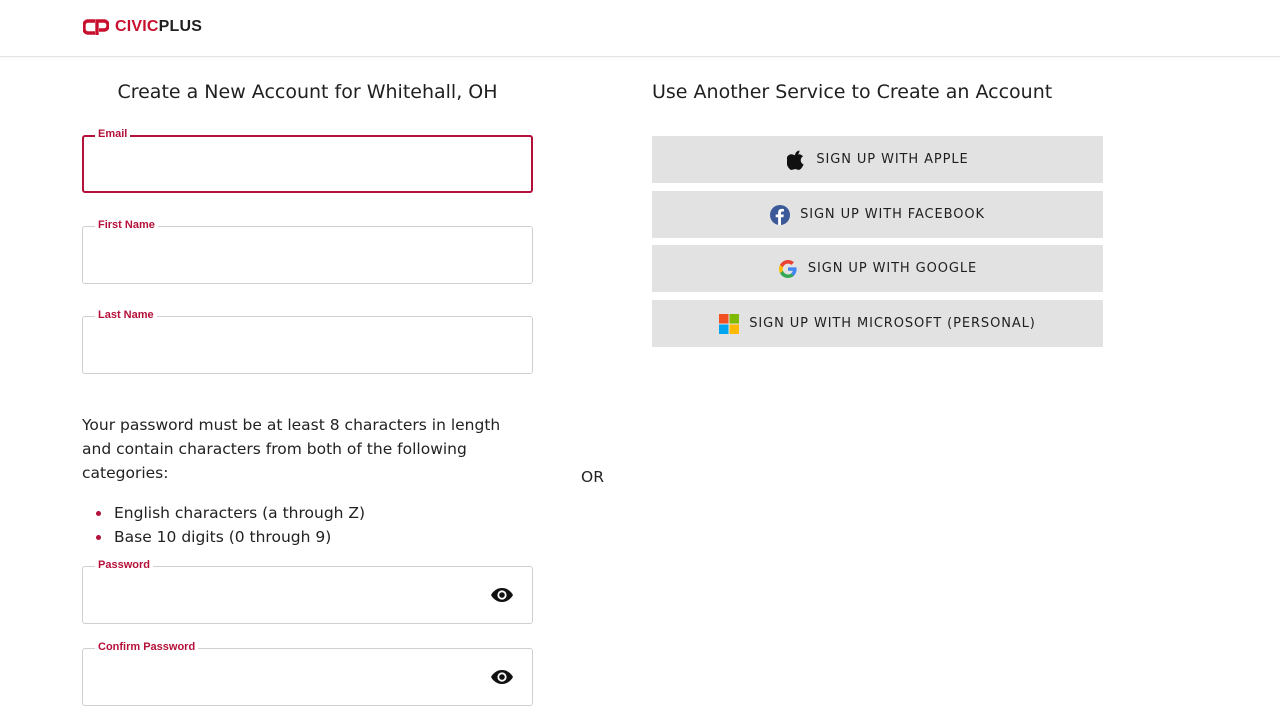 Image resolution: width=1280 pixels, height=720 pixels. What do you see at coordinates (292, 348) in the screenshot?
I see `last-name-input` at bounding box center [292, 348].